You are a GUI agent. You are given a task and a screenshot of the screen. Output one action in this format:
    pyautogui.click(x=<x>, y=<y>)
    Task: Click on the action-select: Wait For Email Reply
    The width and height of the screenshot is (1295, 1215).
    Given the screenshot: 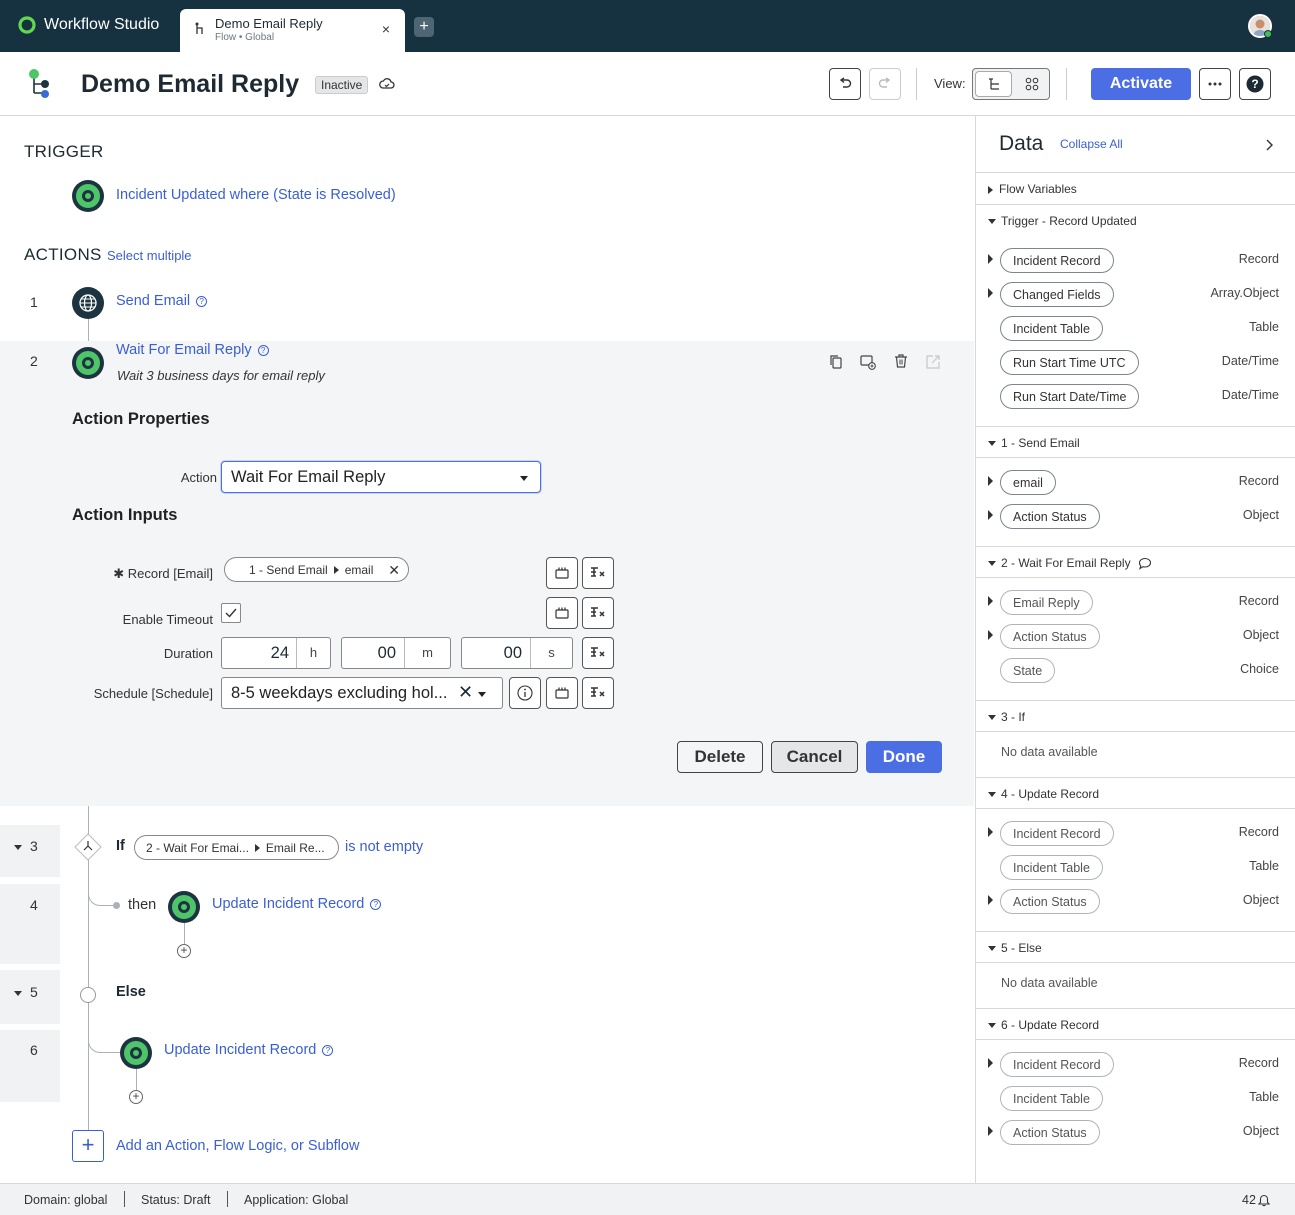 What is the action you would take?
    pyautogui.click(x=381, y=477)
    